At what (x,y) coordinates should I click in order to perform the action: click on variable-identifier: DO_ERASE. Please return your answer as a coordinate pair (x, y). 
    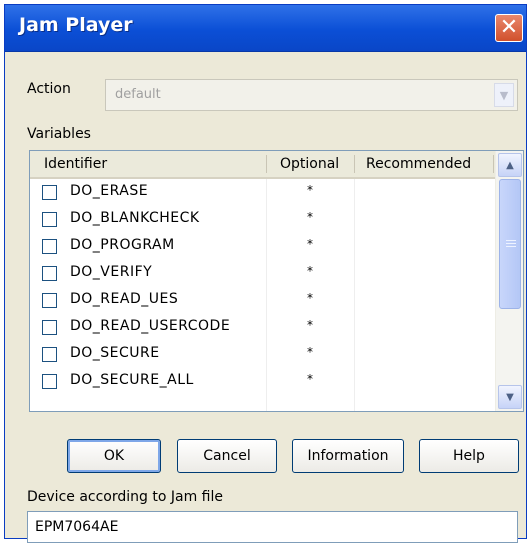
    Looking at the image, I should click on (109, 191).